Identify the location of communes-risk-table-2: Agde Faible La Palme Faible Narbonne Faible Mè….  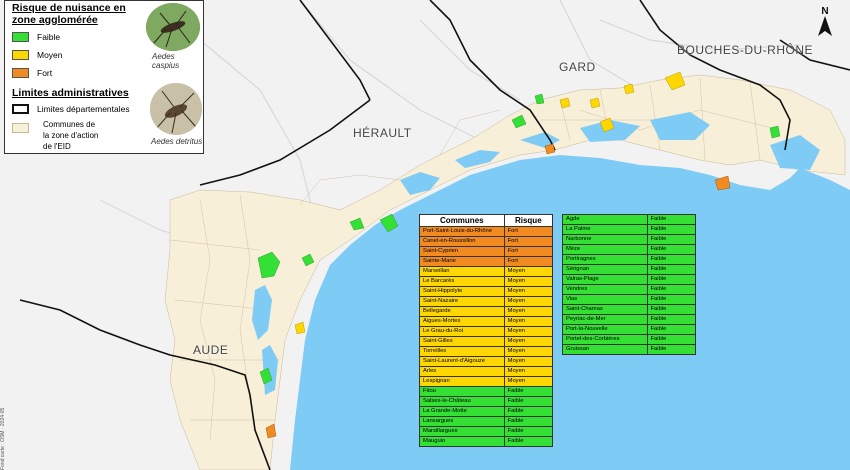
(629, 284).